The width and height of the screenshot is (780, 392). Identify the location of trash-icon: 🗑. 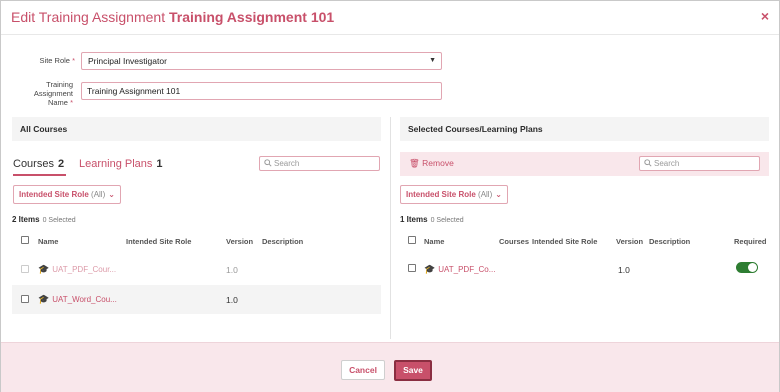
(414, 163).